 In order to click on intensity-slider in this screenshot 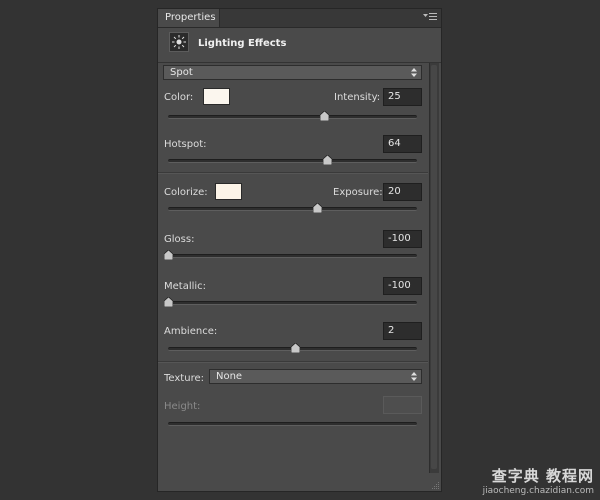, I will do `click(292, 116)`.